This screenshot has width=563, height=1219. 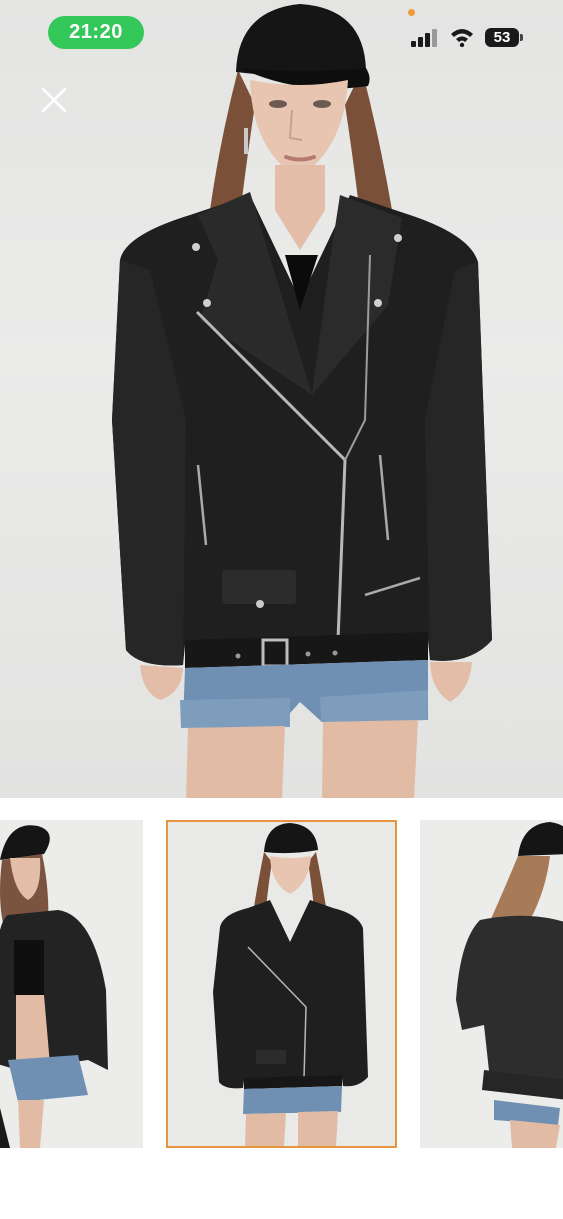 What do you see at coordinates (281, 32) in the screenshot?
I see `status-bar: 21:20 53` at bounding box center [281, 32].